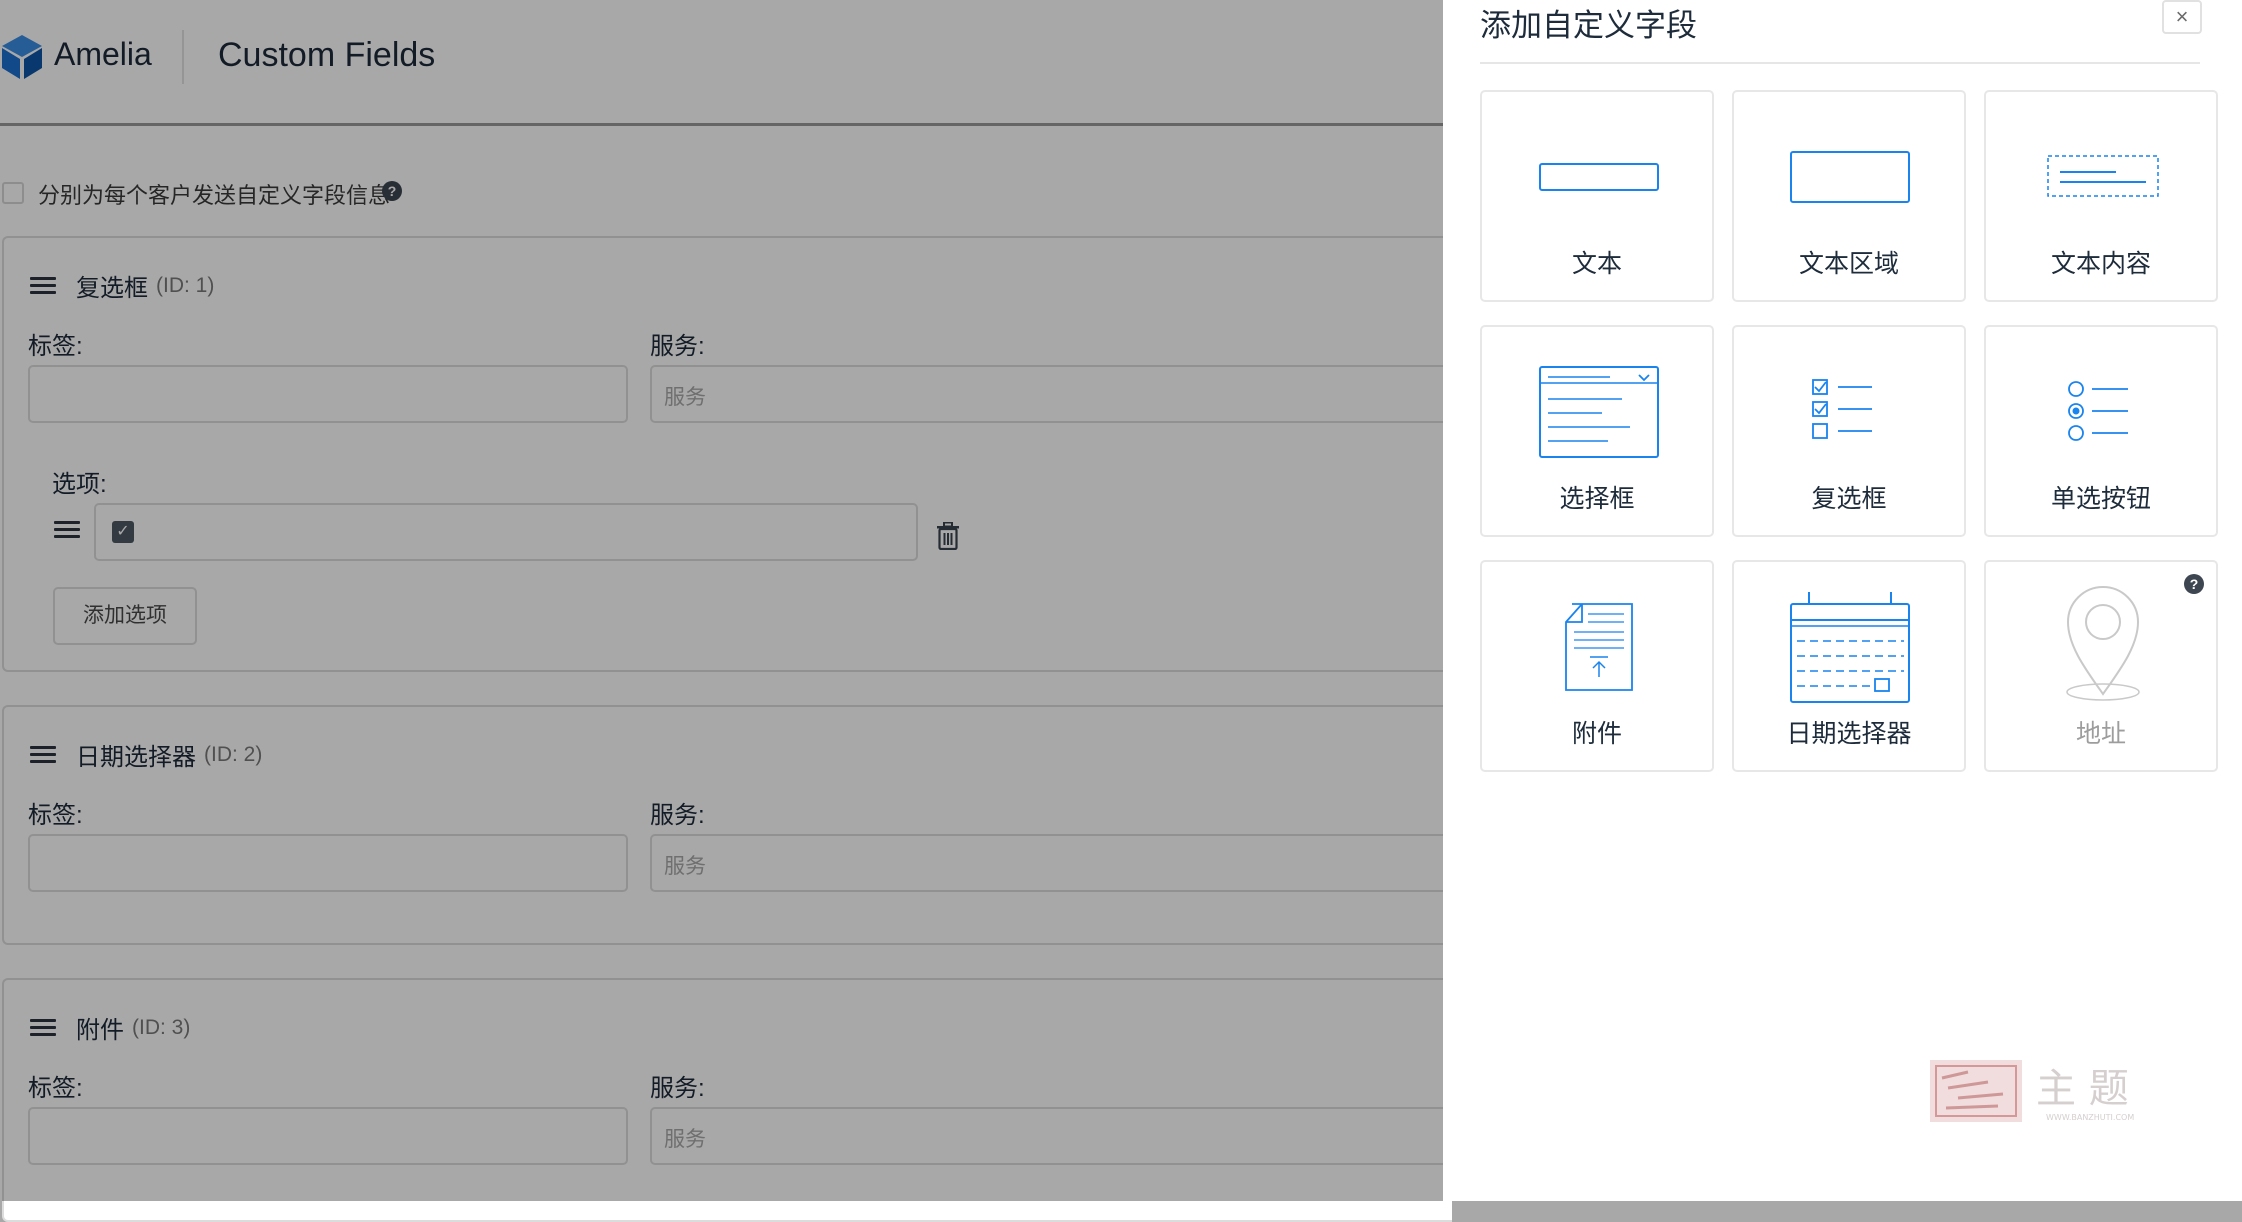  Describe the element at coordinates (1596, 264) in the screenshot. I see `field-type-label: 文本` at that location.